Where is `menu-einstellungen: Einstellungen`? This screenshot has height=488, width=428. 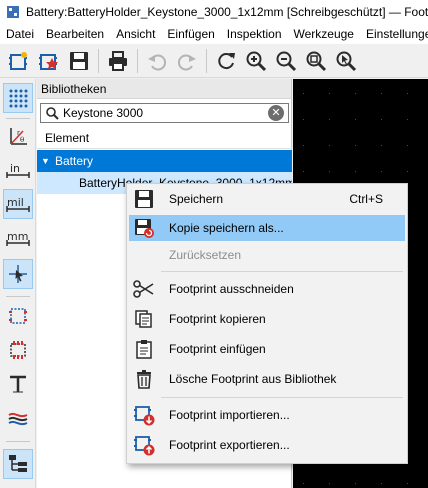
menu-einstellungen: Einstellungen is located at coordinates (394, 34).